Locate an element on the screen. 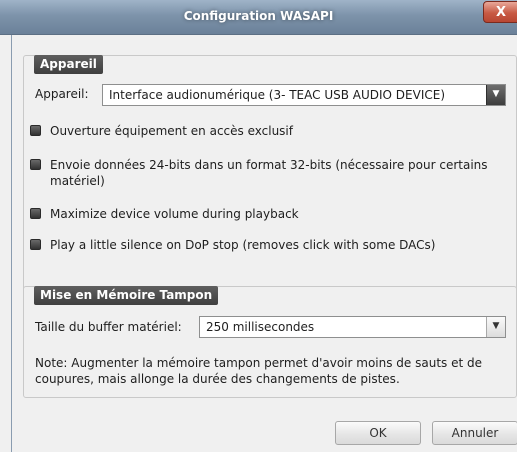 The width and height of the screenshot is (517, 452). option-label: Ouverture équipement en accès exclusif is located at coordinates (171, 131).